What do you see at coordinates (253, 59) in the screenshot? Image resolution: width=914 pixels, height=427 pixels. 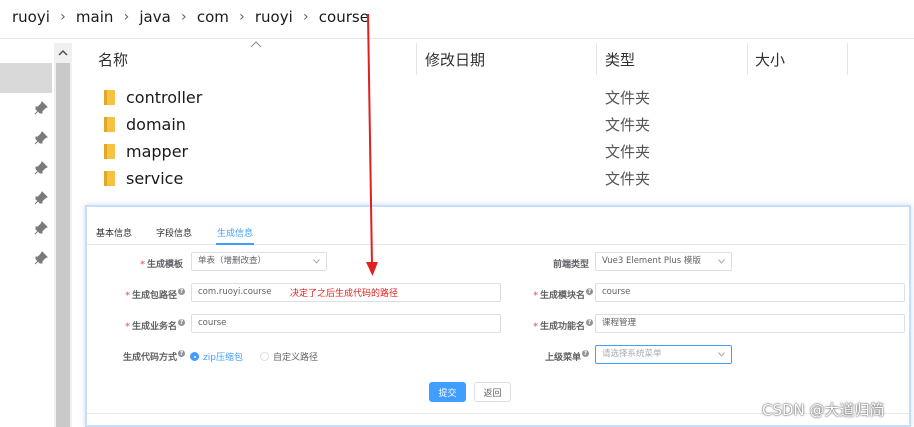 I see `column-header-name: 名称` at bounding box center [253, 59].